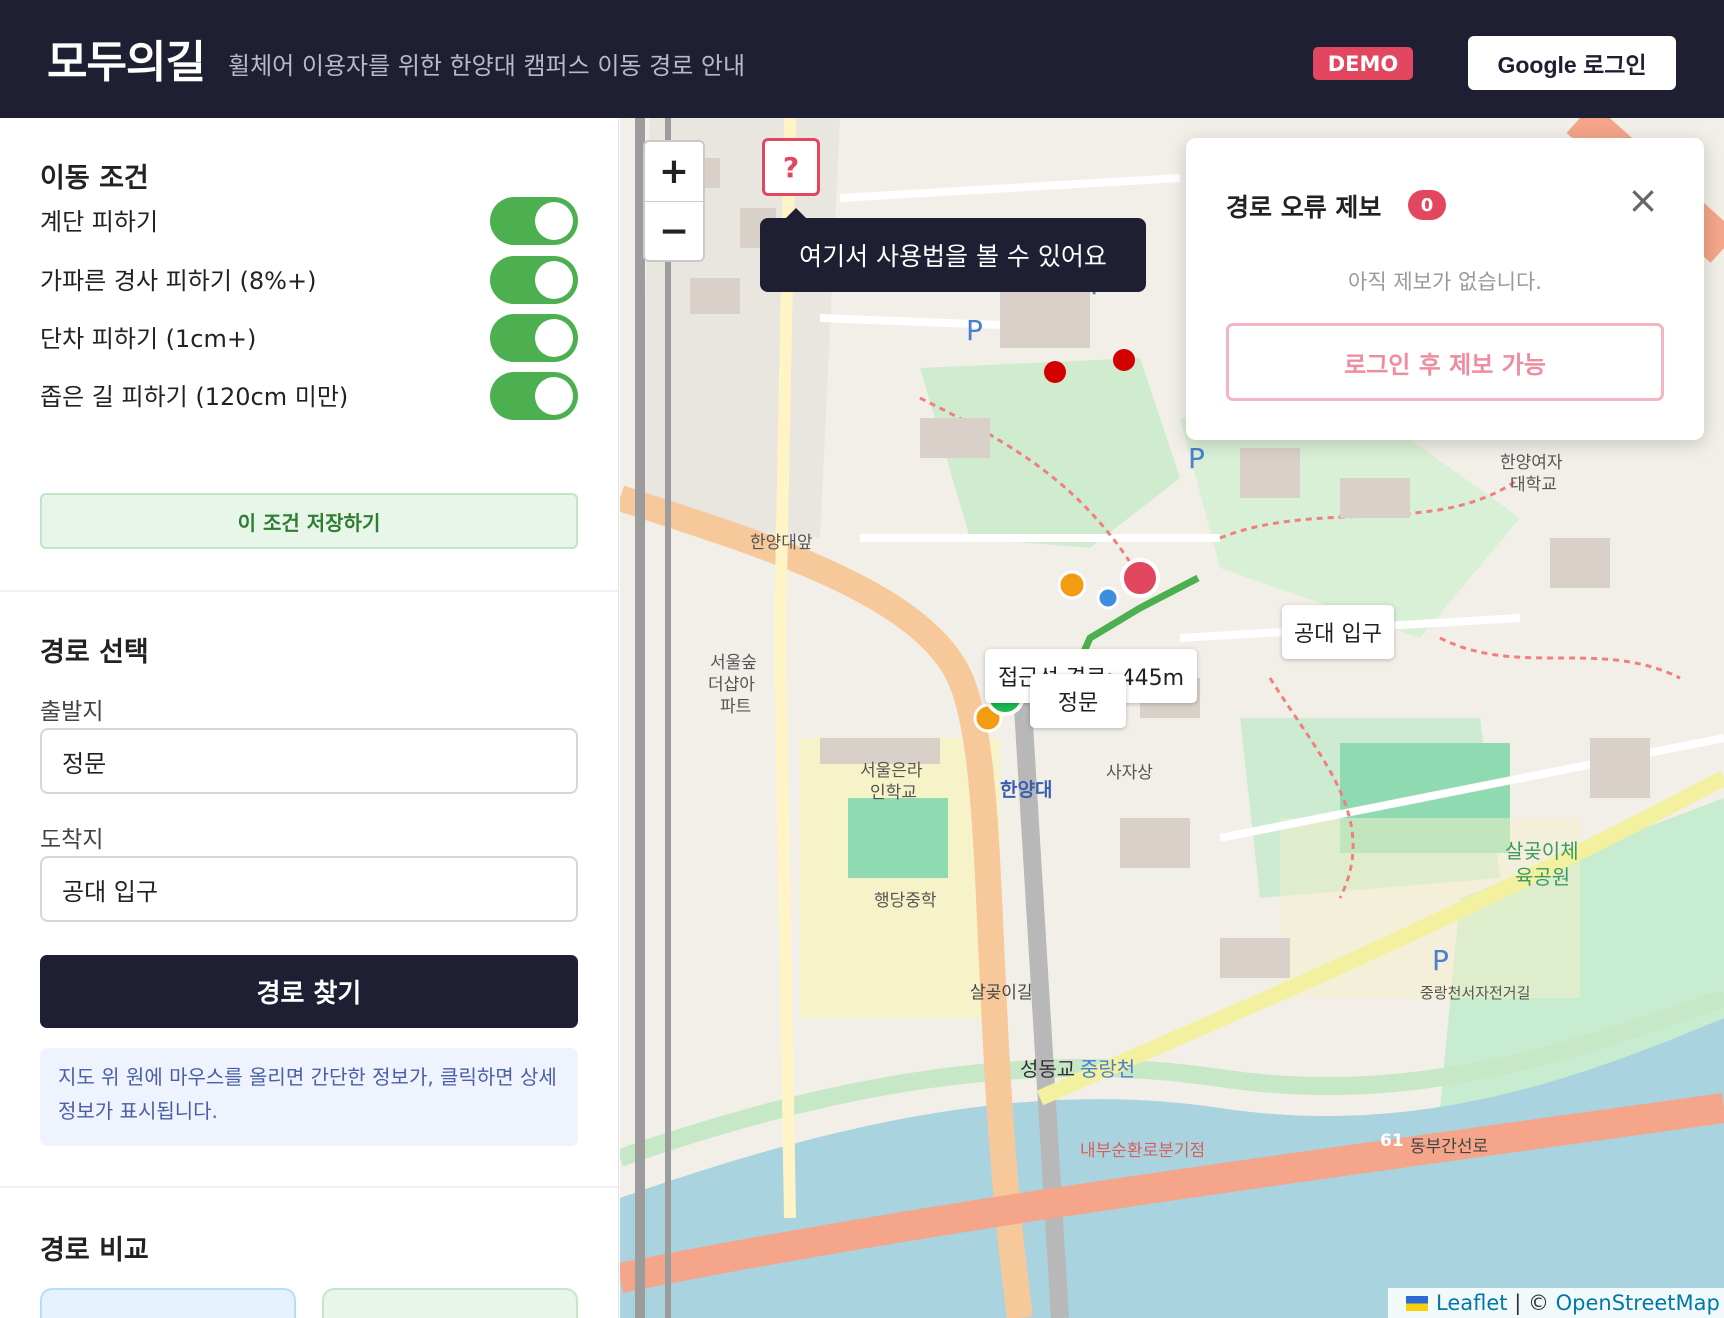  I want to click on map-label: 살곶이체, so click(1542, 851).